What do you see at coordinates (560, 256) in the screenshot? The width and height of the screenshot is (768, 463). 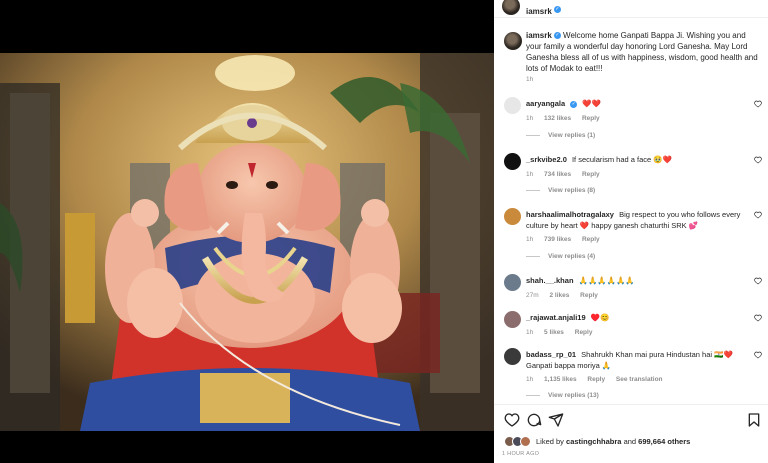 I see `view-replies-button: View replies (4)` at bounding box center [560, 256].